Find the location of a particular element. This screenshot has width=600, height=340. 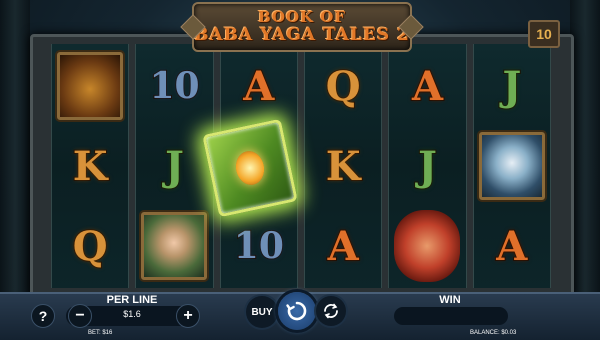

reel-4-row-2: K is located at coordinates (343, 166).